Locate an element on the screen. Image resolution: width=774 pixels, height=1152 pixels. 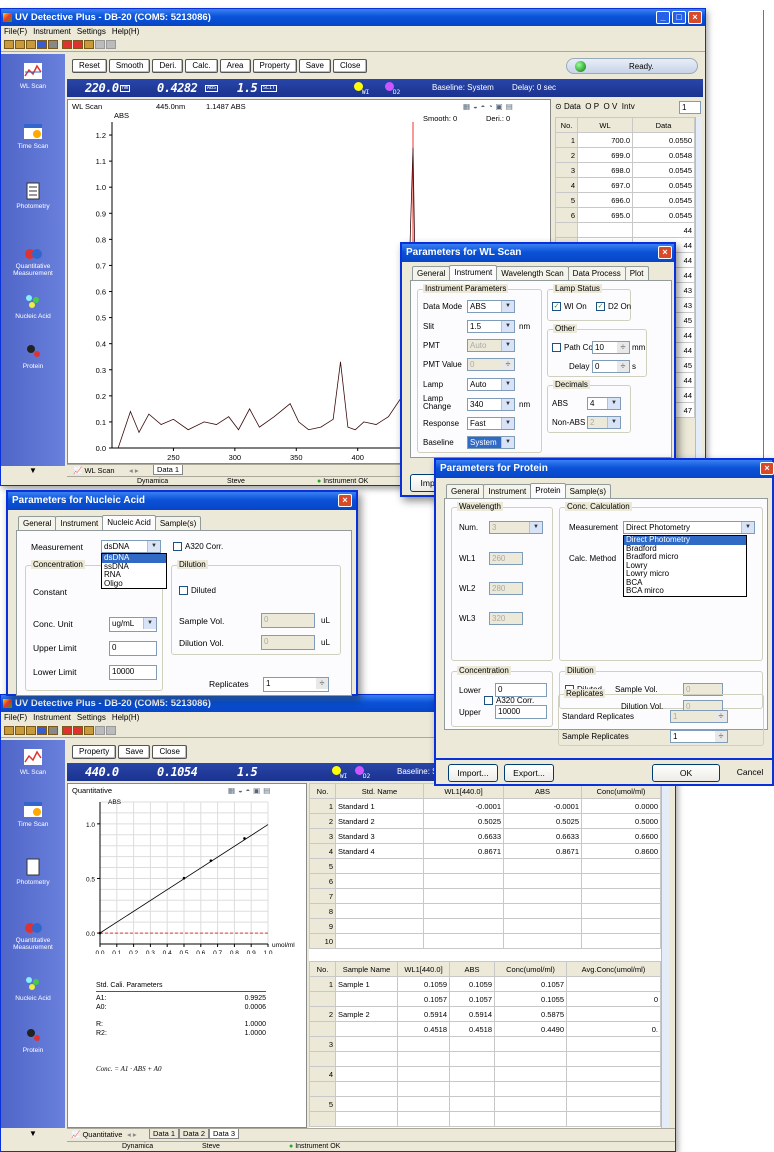
minimize-button: _ is located at coordinates (663, 17).